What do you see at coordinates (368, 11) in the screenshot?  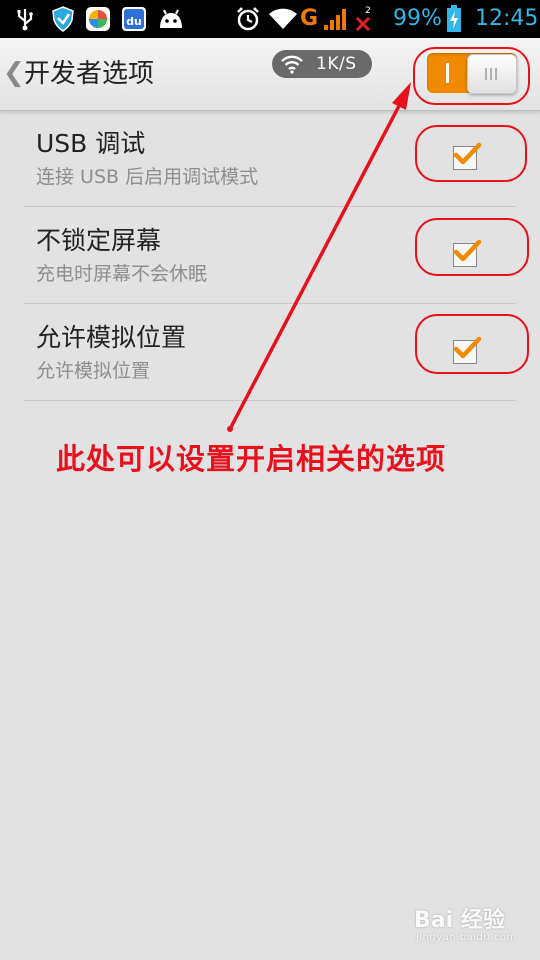 I see `sim-slot-label: 2` at bounding box center [368, 11].